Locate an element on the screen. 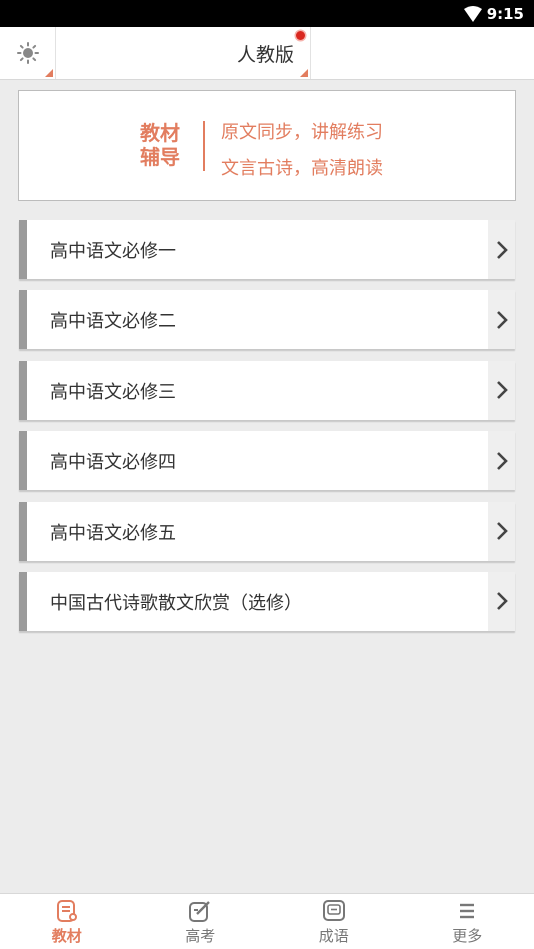  version-selector: 人教版 is located at coordinates (183, 53).